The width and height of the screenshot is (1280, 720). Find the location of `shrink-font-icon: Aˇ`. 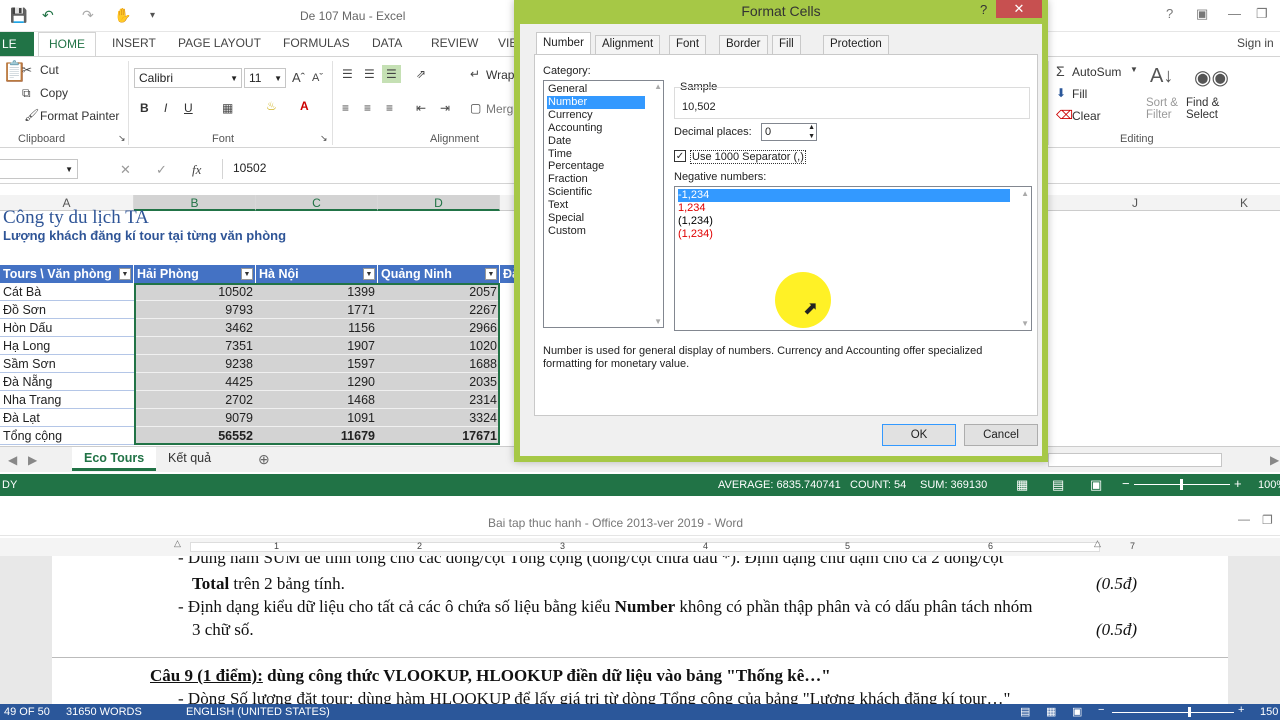

shrink-font-icon: Aˇ is located at coordinates (317, 78).